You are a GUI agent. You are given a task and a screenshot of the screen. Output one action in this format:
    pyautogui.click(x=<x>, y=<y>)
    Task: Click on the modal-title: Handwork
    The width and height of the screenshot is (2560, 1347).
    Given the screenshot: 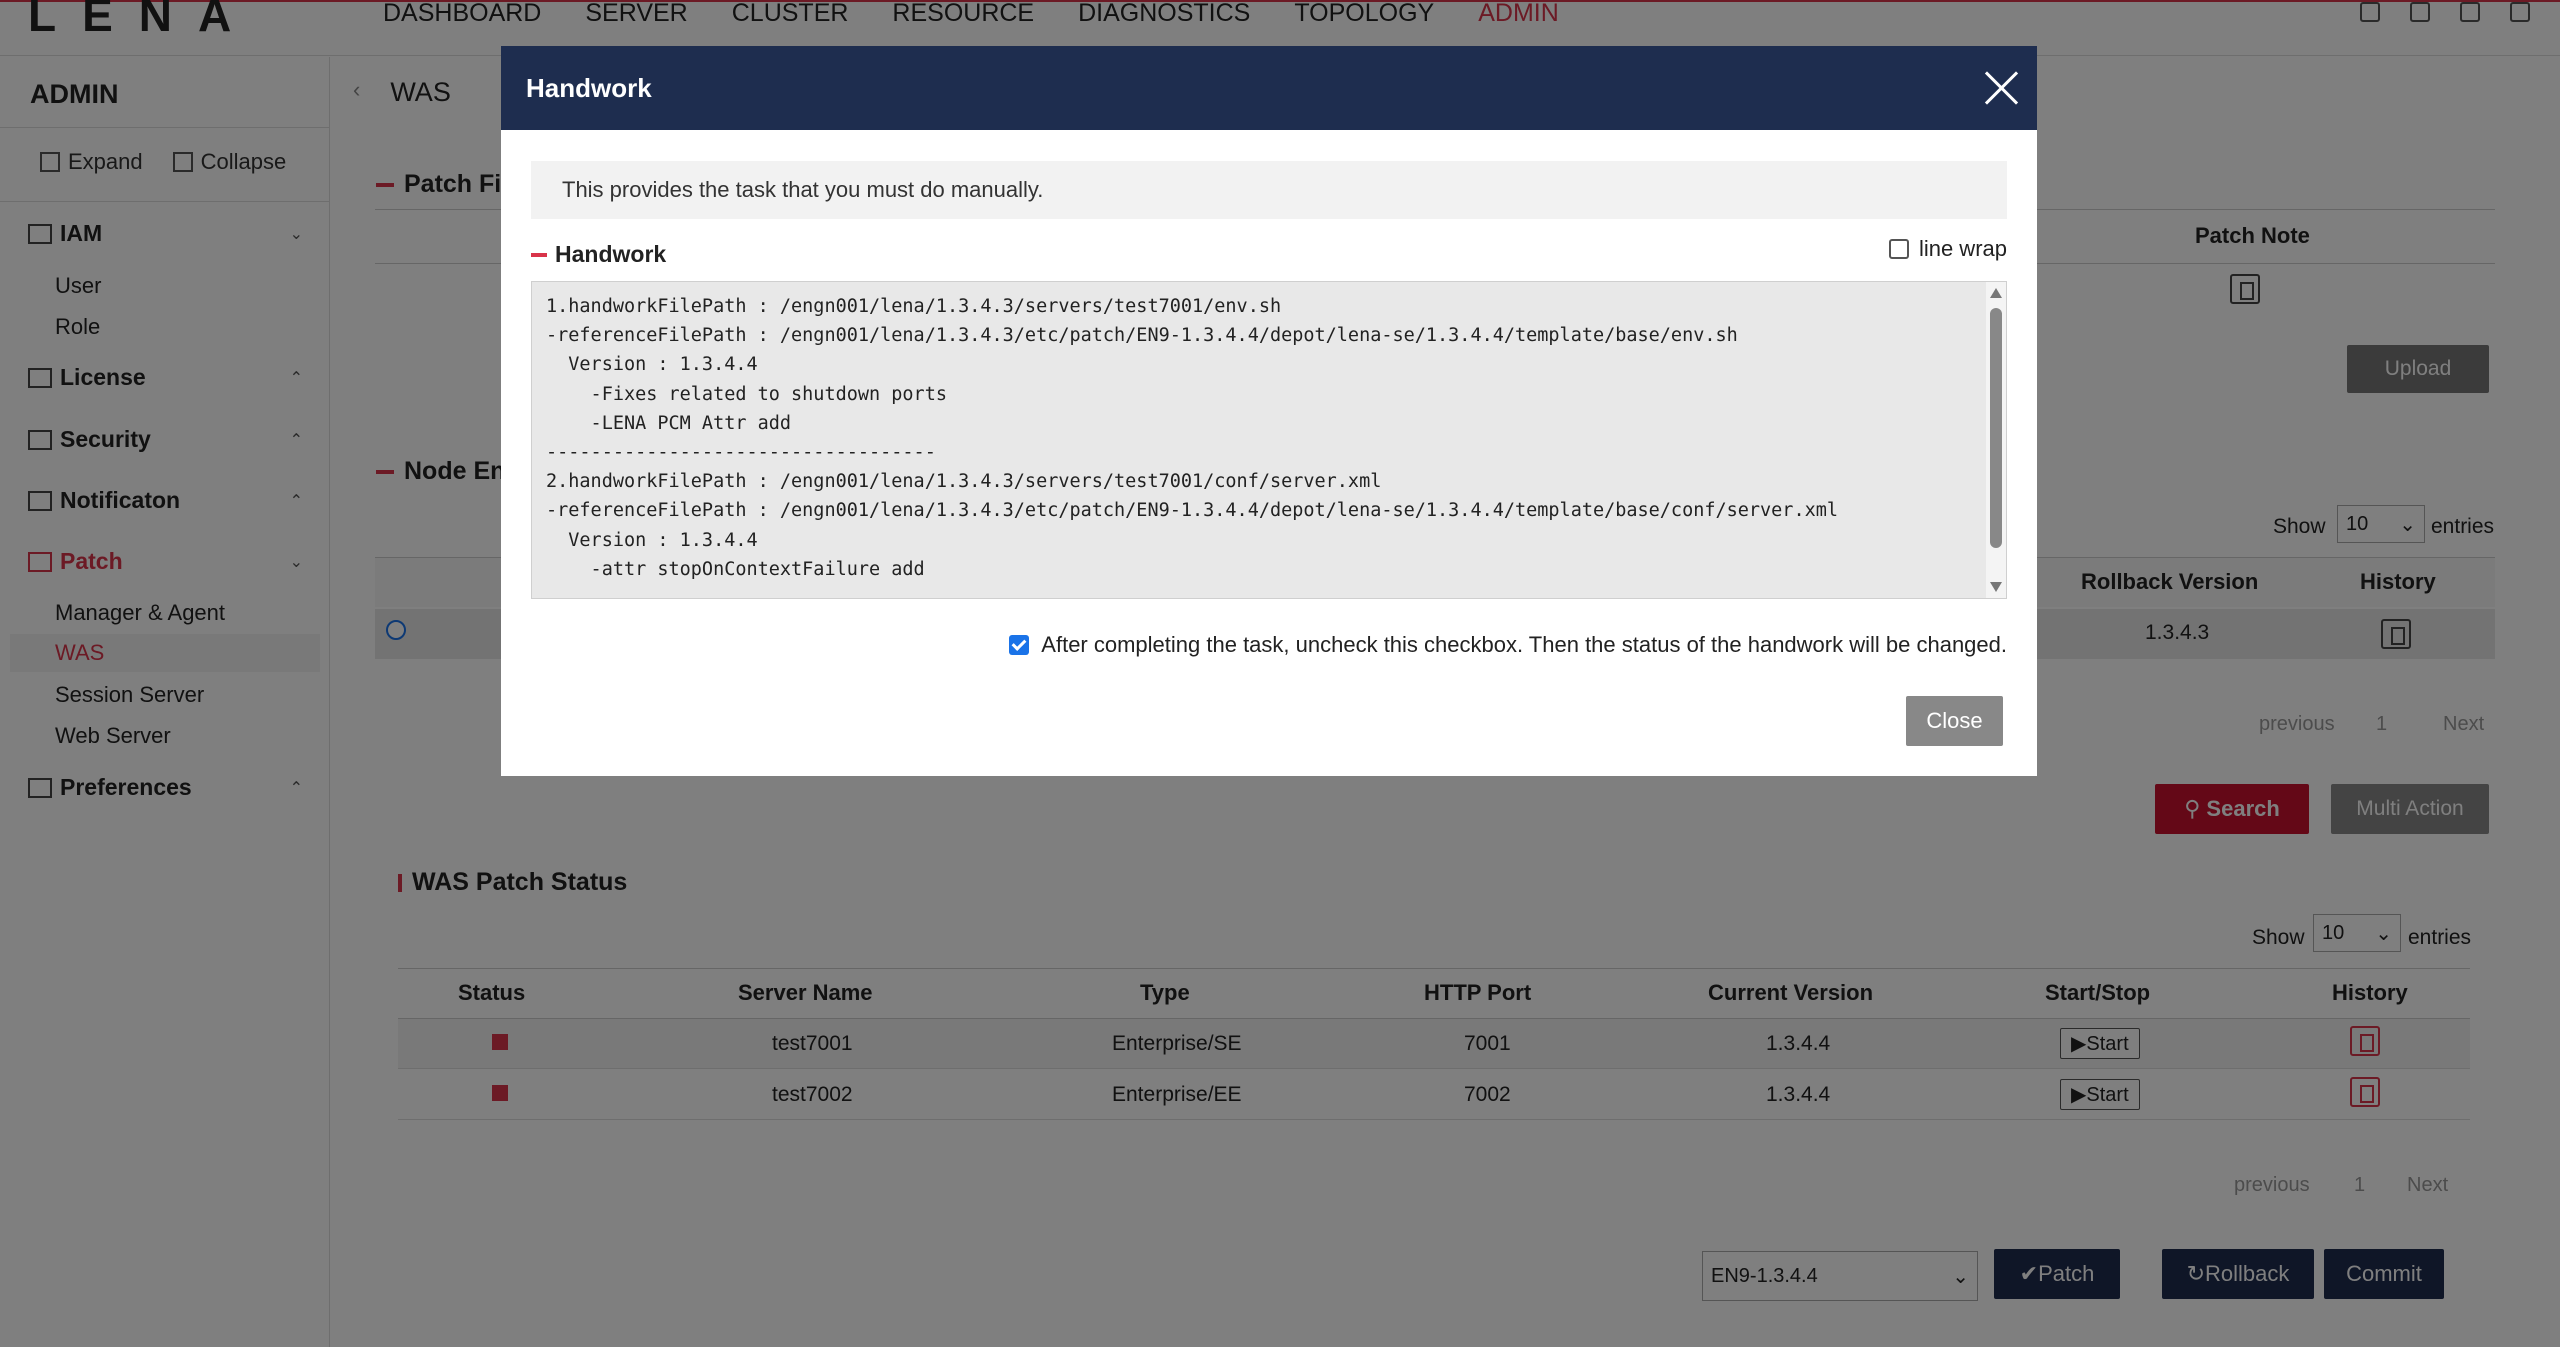 What is the action you would take?
    pyautogui.click(x=589, y=88)
    